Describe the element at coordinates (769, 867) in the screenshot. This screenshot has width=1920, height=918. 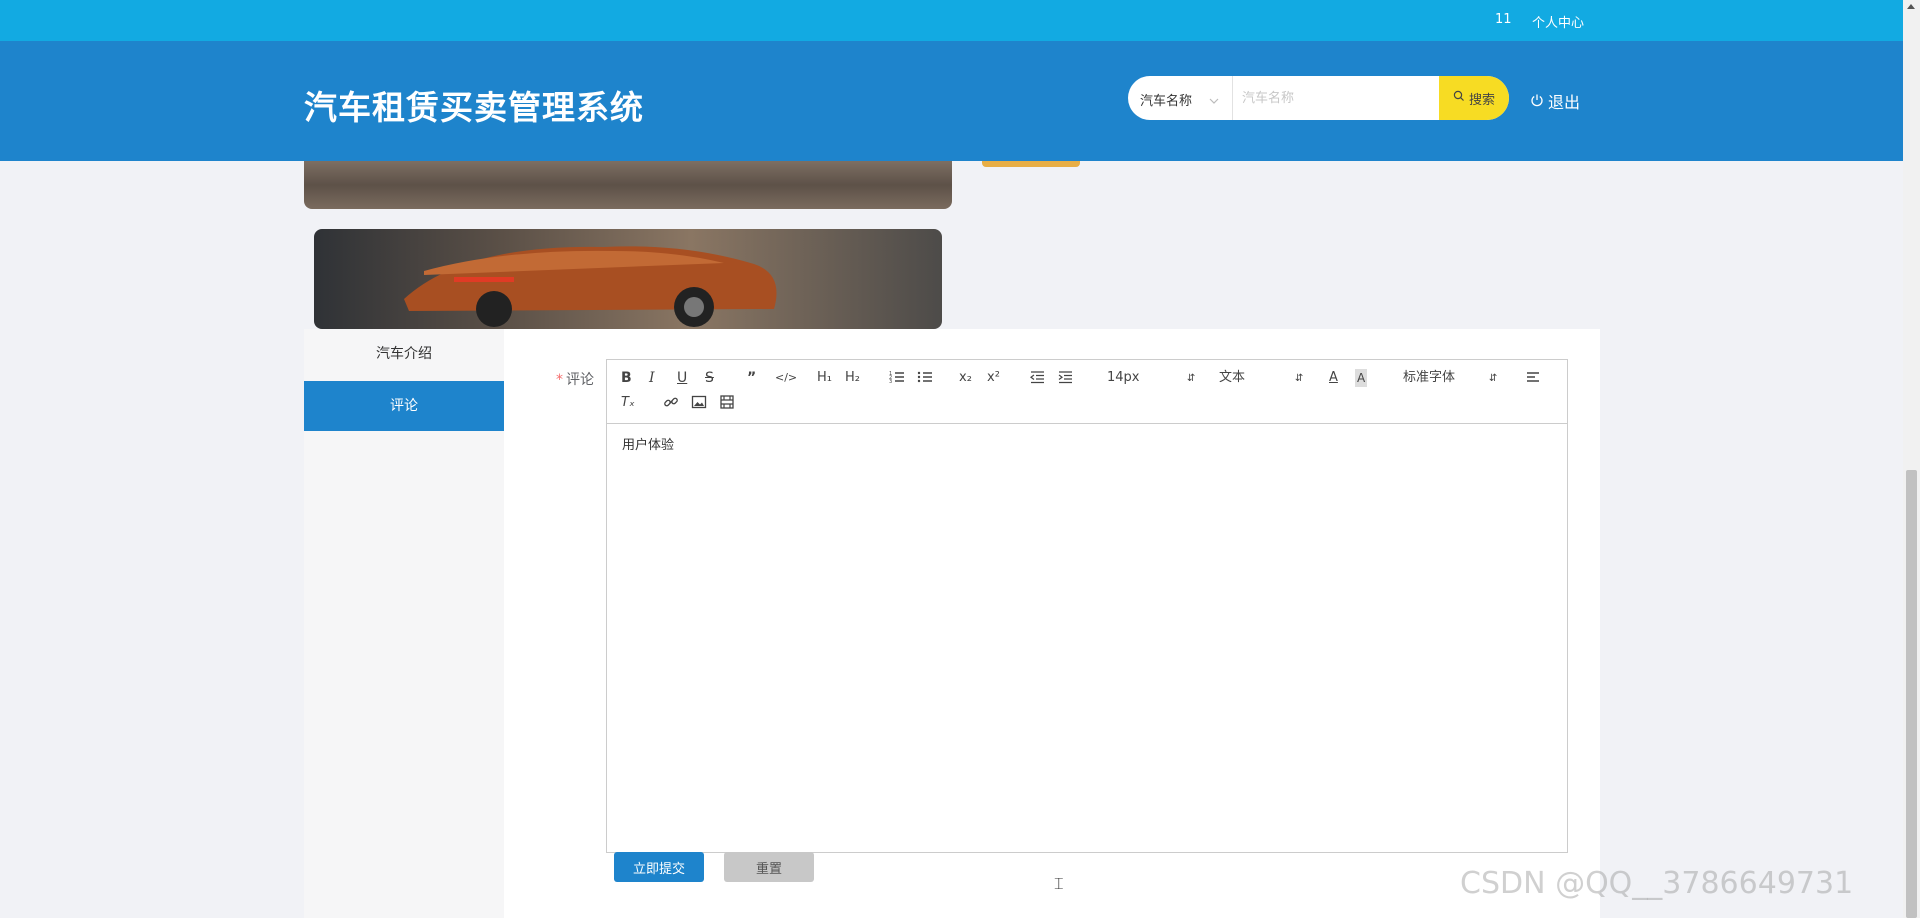
I see `reset-button: 重置` at that location.